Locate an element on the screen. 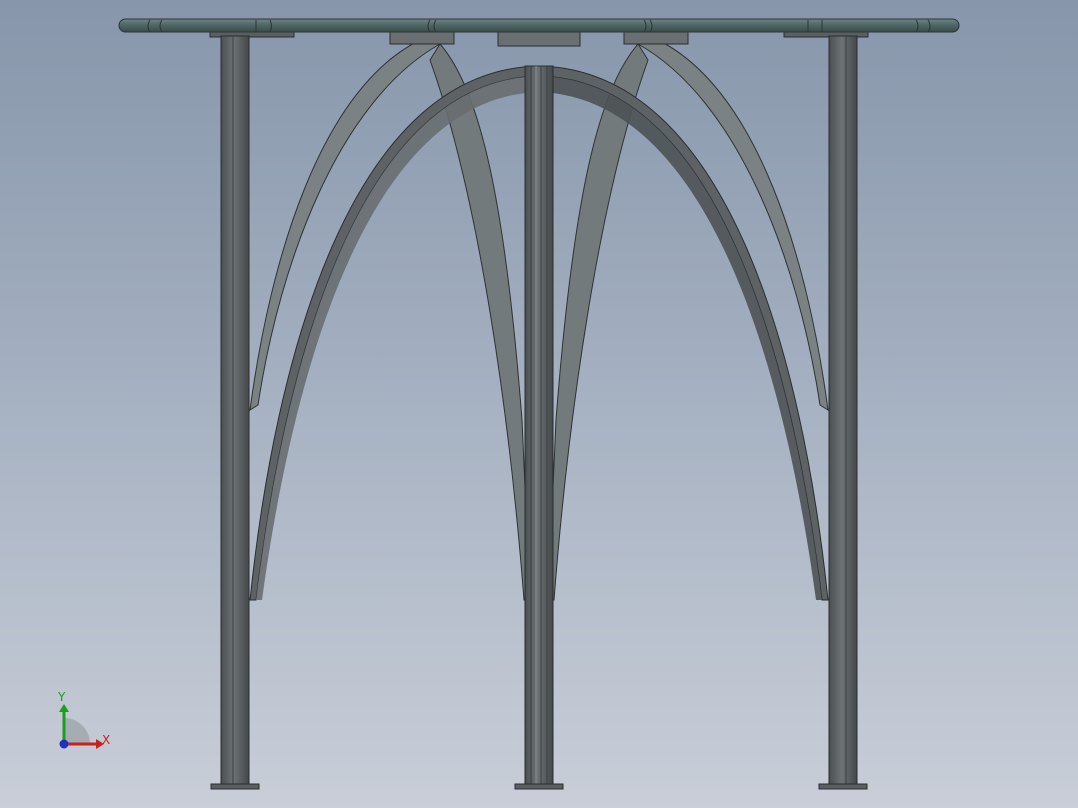 The height and width of the screenshot is (808, 1078). leg-left is located at coordinates (235, 412).